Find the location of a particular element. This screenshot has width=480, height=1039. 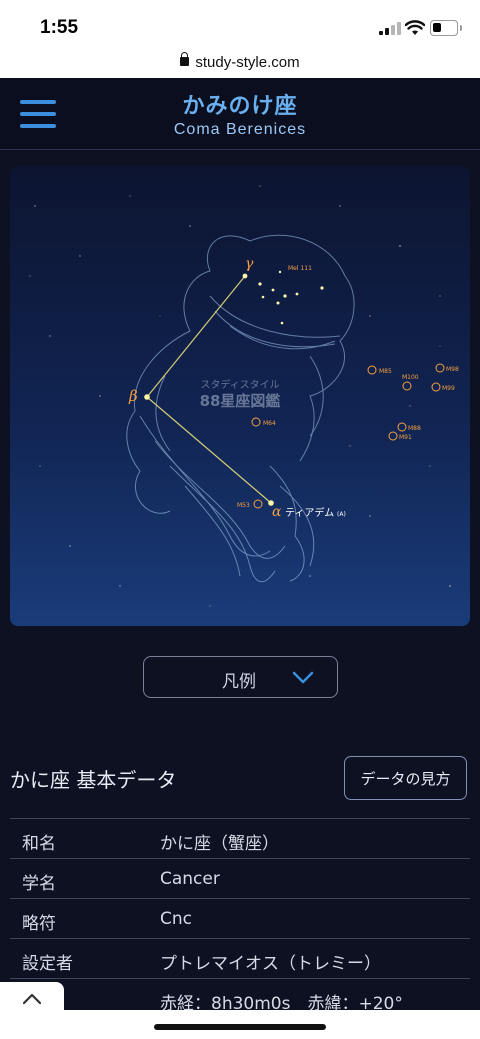

browser-bottom-bar is located at coordinates (240, 1024).